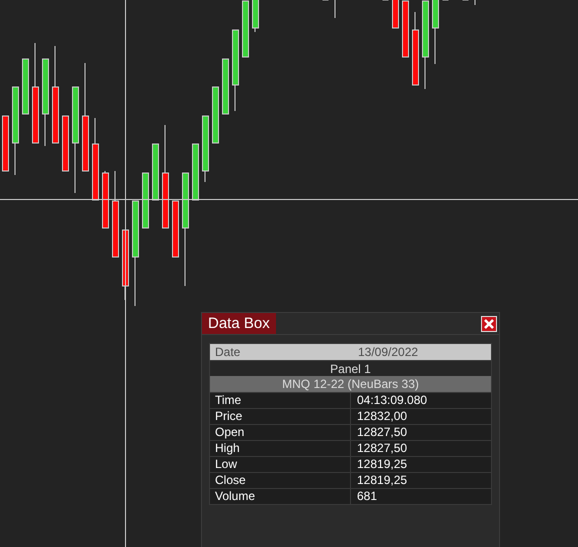  I want to click on field-value: 04:13:09.080, so click(392, 400).